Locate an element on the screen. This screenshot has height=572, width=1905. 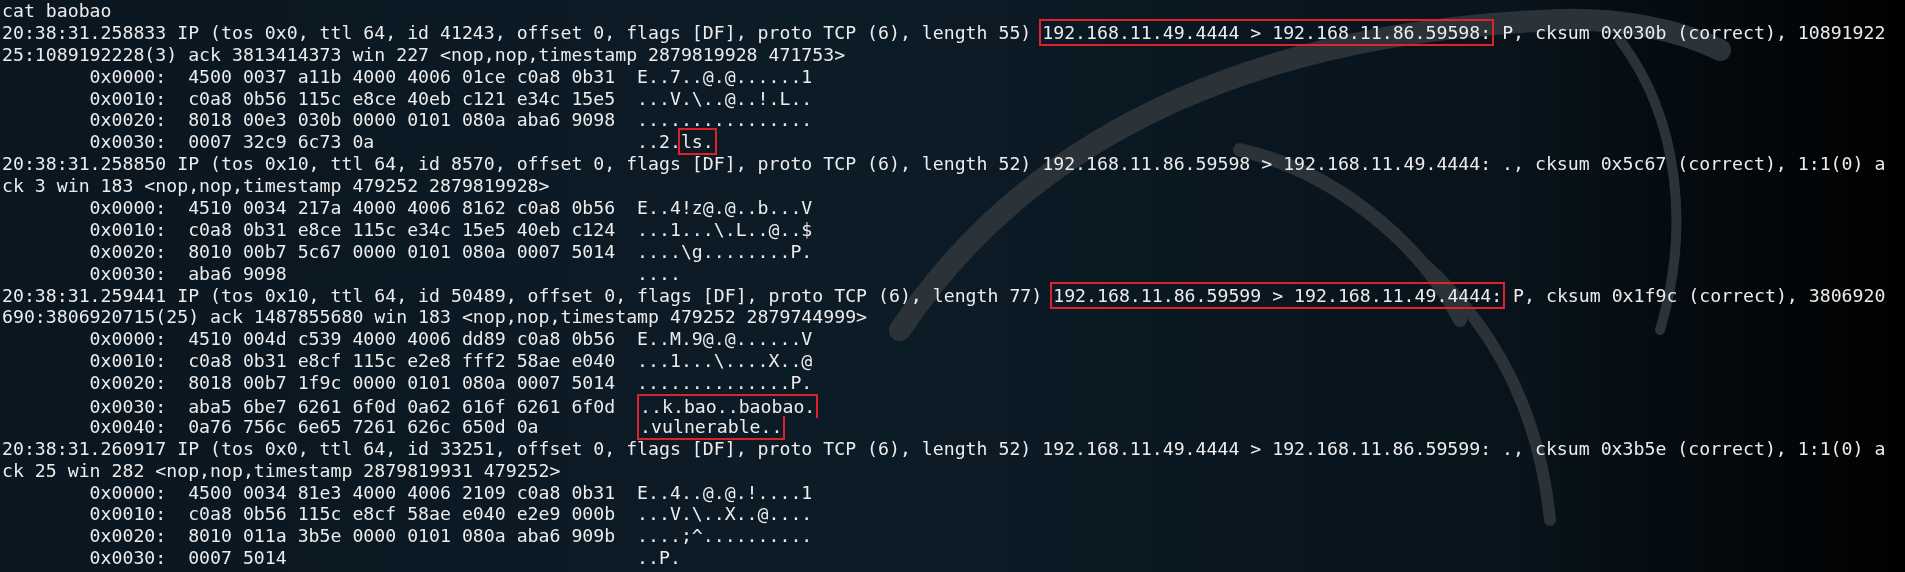
terminal-text: cat baobao is located at coordinates (57, 10).